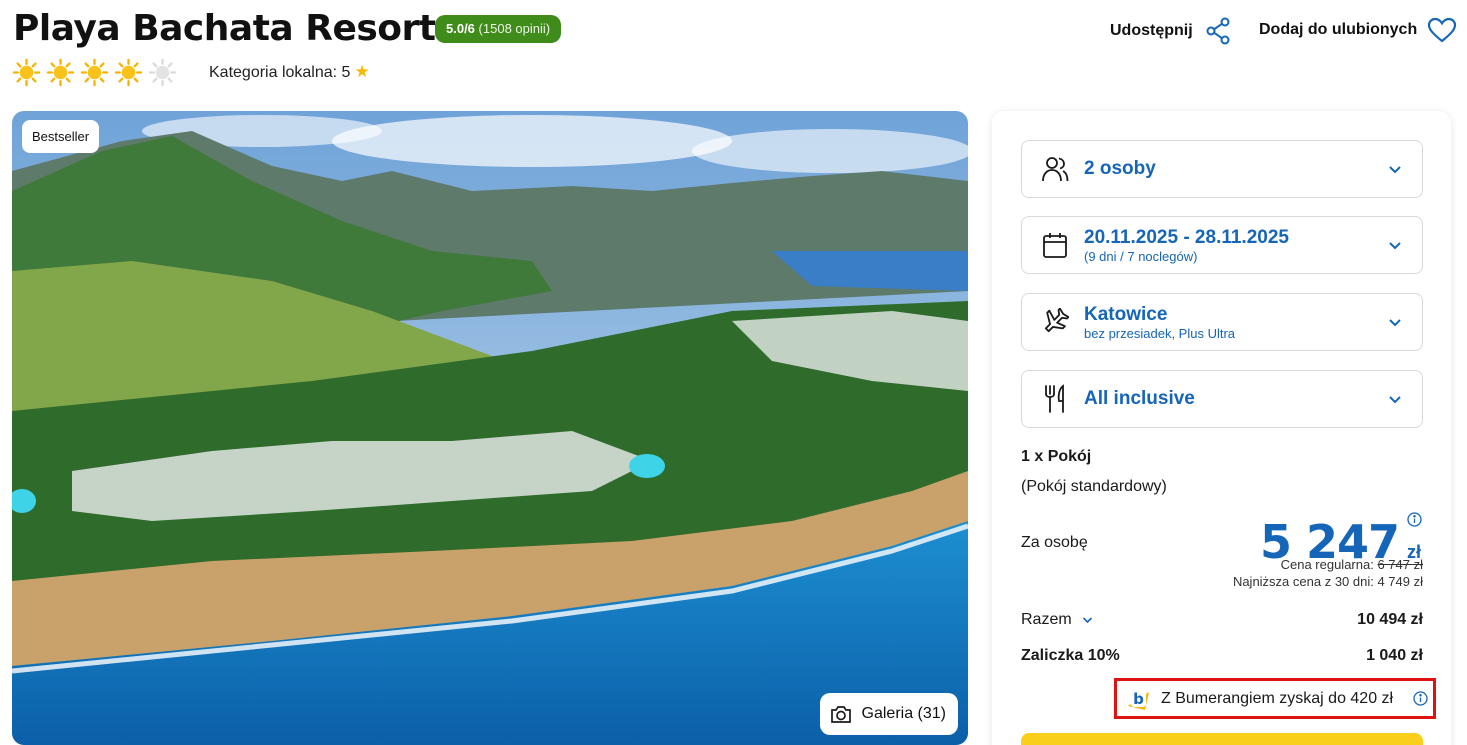 The width and height of the screenshot is (1467, 745). I want to click on regular-price-value: 6 747 zł, so click(1400, 564).